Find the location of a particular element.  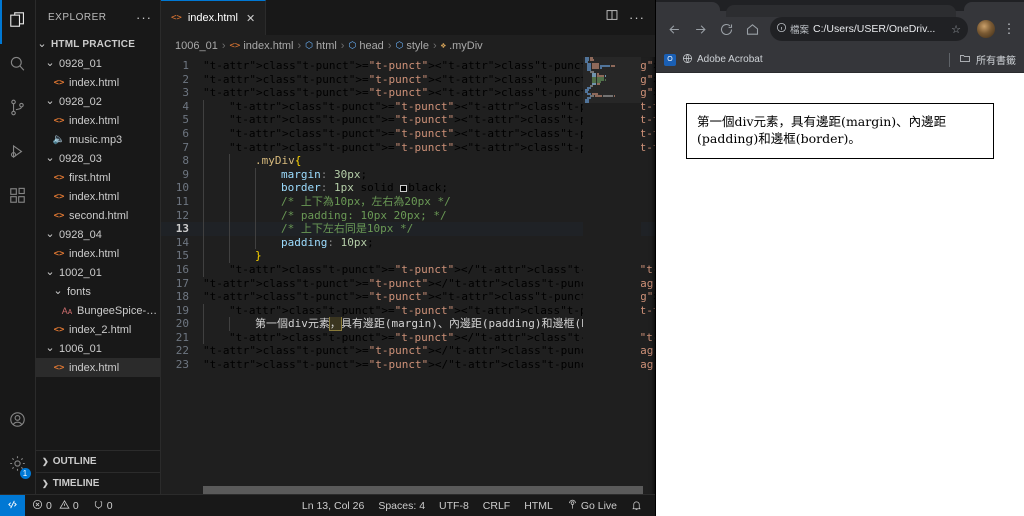

forward-arrow-icon is located at coordinates (700, 29).